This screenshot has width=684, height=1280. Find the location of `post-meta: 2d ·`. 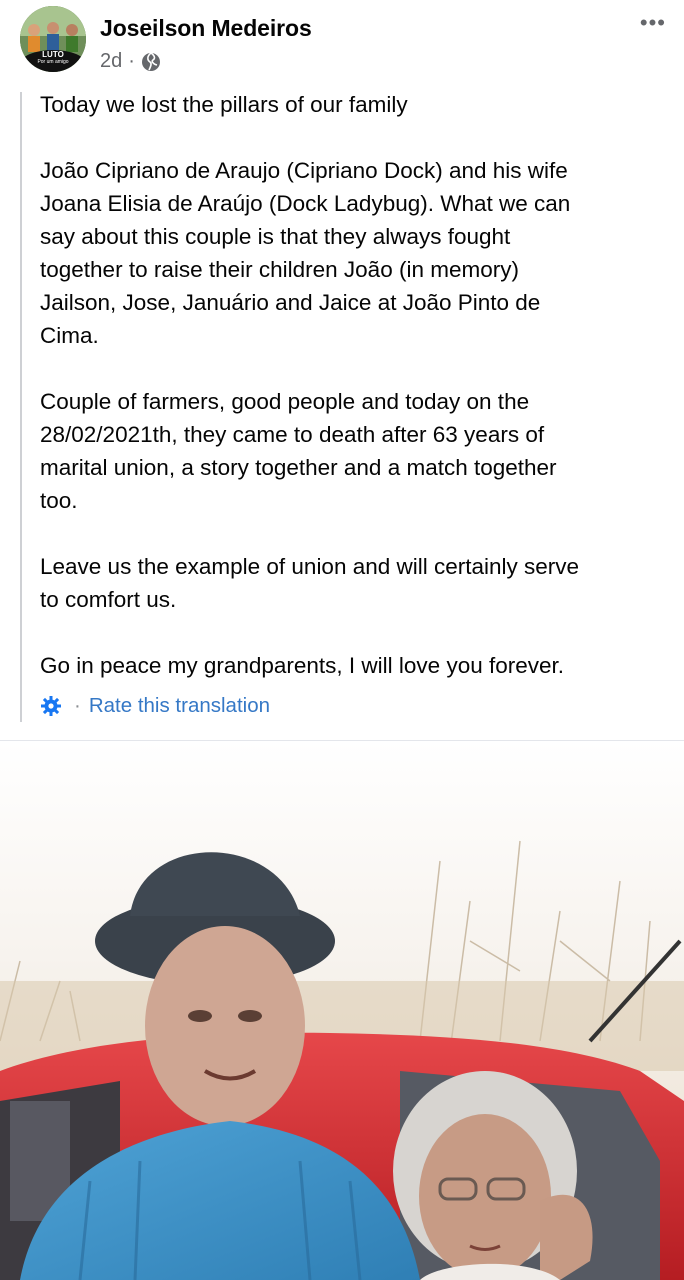

post-meta: 2d · is located at coordinates (130, 61).